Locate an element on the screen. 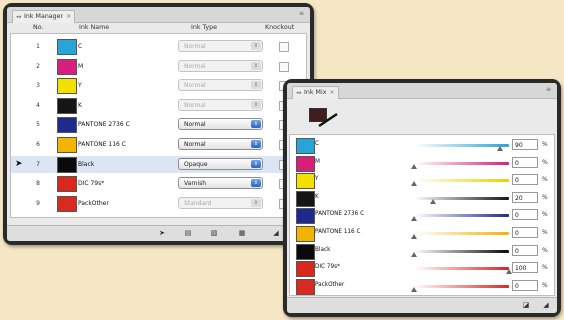  ink-name: K is located at coordinates (317, 196).